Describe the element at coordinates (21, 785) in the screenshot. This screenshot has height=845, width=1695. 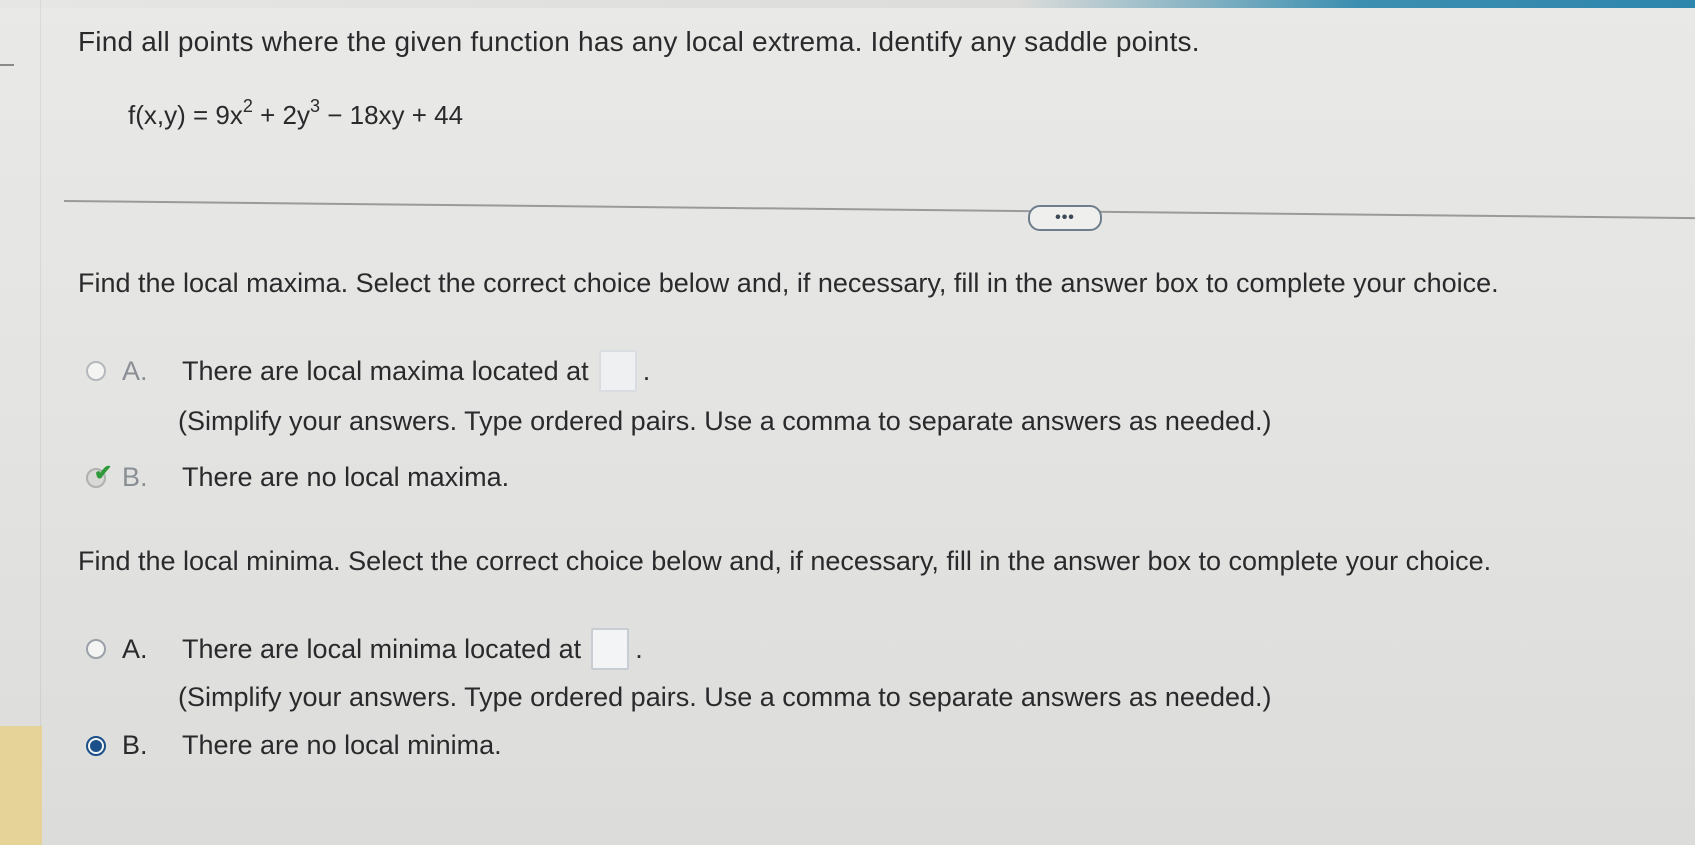
I see `left-sticky-note` at that location.